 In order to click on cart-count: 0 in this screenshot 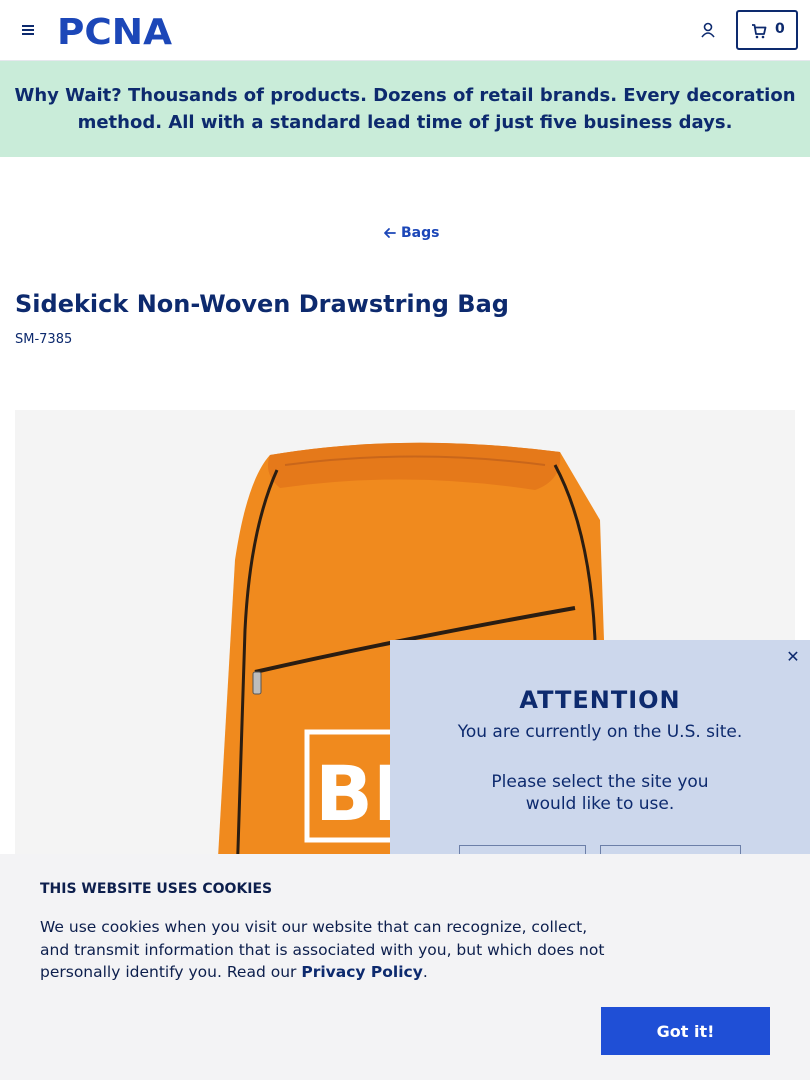, I will do `click(780, 29)`.